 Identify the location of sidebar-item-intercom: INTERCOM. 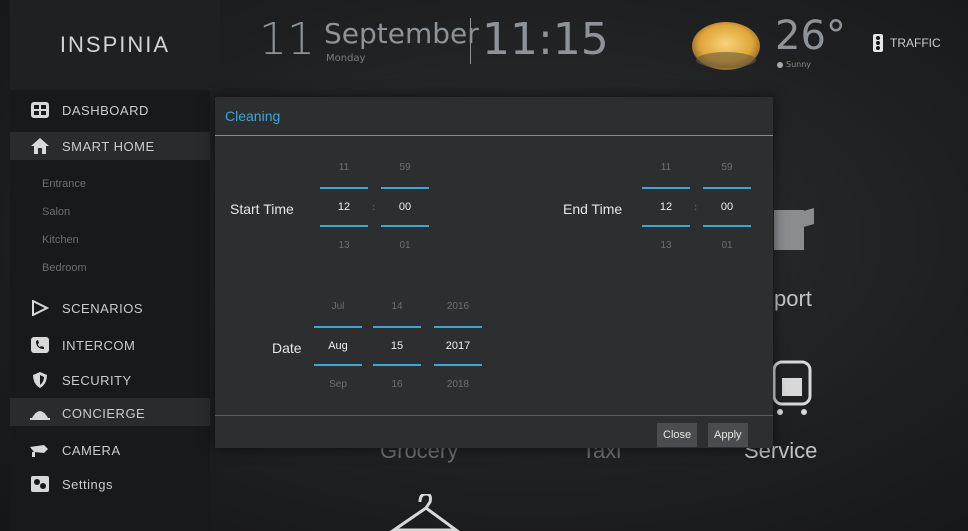
(82, 345).